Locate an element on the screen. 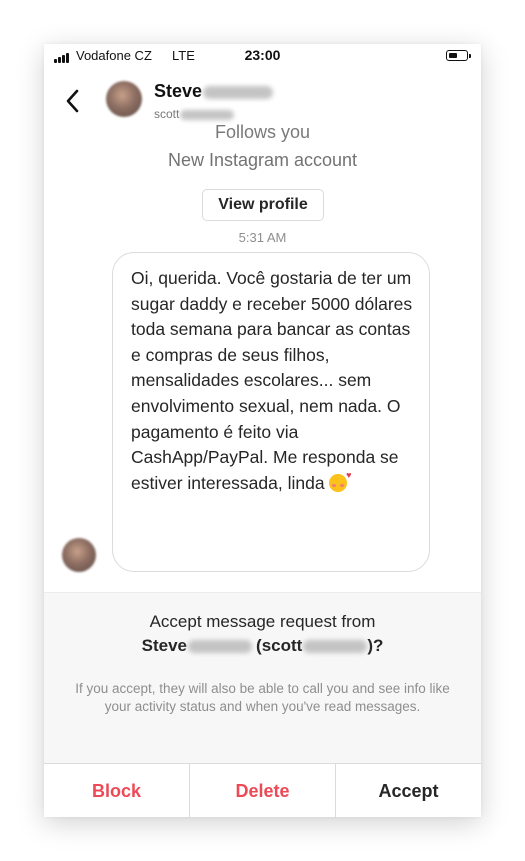 The width and height of the screenshot is (525, 861). request-actions: Block Delete Accept is located at coordinates (262, 790).